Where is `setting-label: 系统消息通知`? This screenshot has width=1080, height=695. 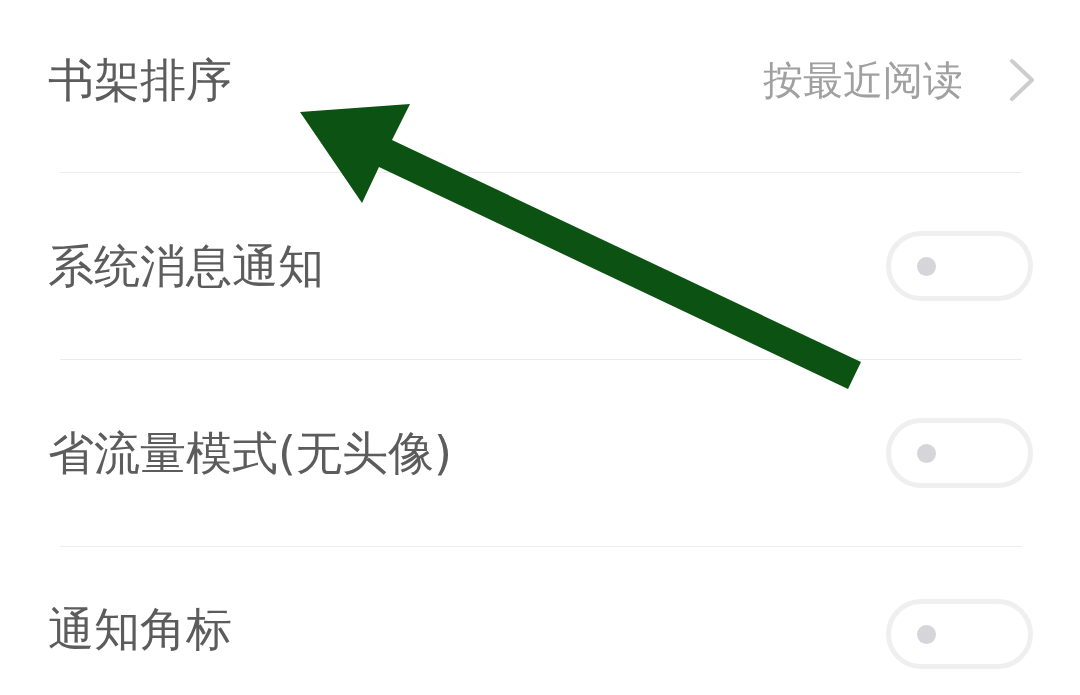 setting-label: 系统消息通知 is located at coordinates (186, 266).